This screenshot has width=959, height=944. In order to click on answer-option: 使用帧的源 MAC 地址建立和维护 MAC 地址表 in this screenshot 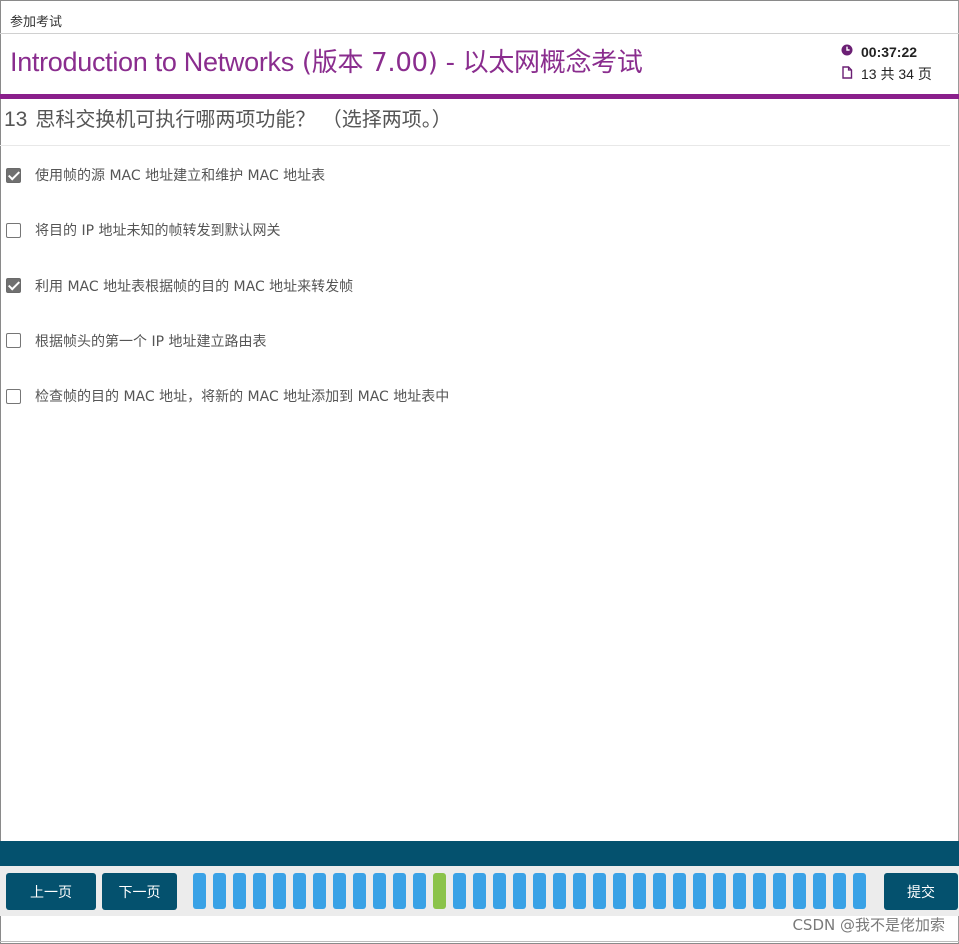, I will do `click(227, 175)`.